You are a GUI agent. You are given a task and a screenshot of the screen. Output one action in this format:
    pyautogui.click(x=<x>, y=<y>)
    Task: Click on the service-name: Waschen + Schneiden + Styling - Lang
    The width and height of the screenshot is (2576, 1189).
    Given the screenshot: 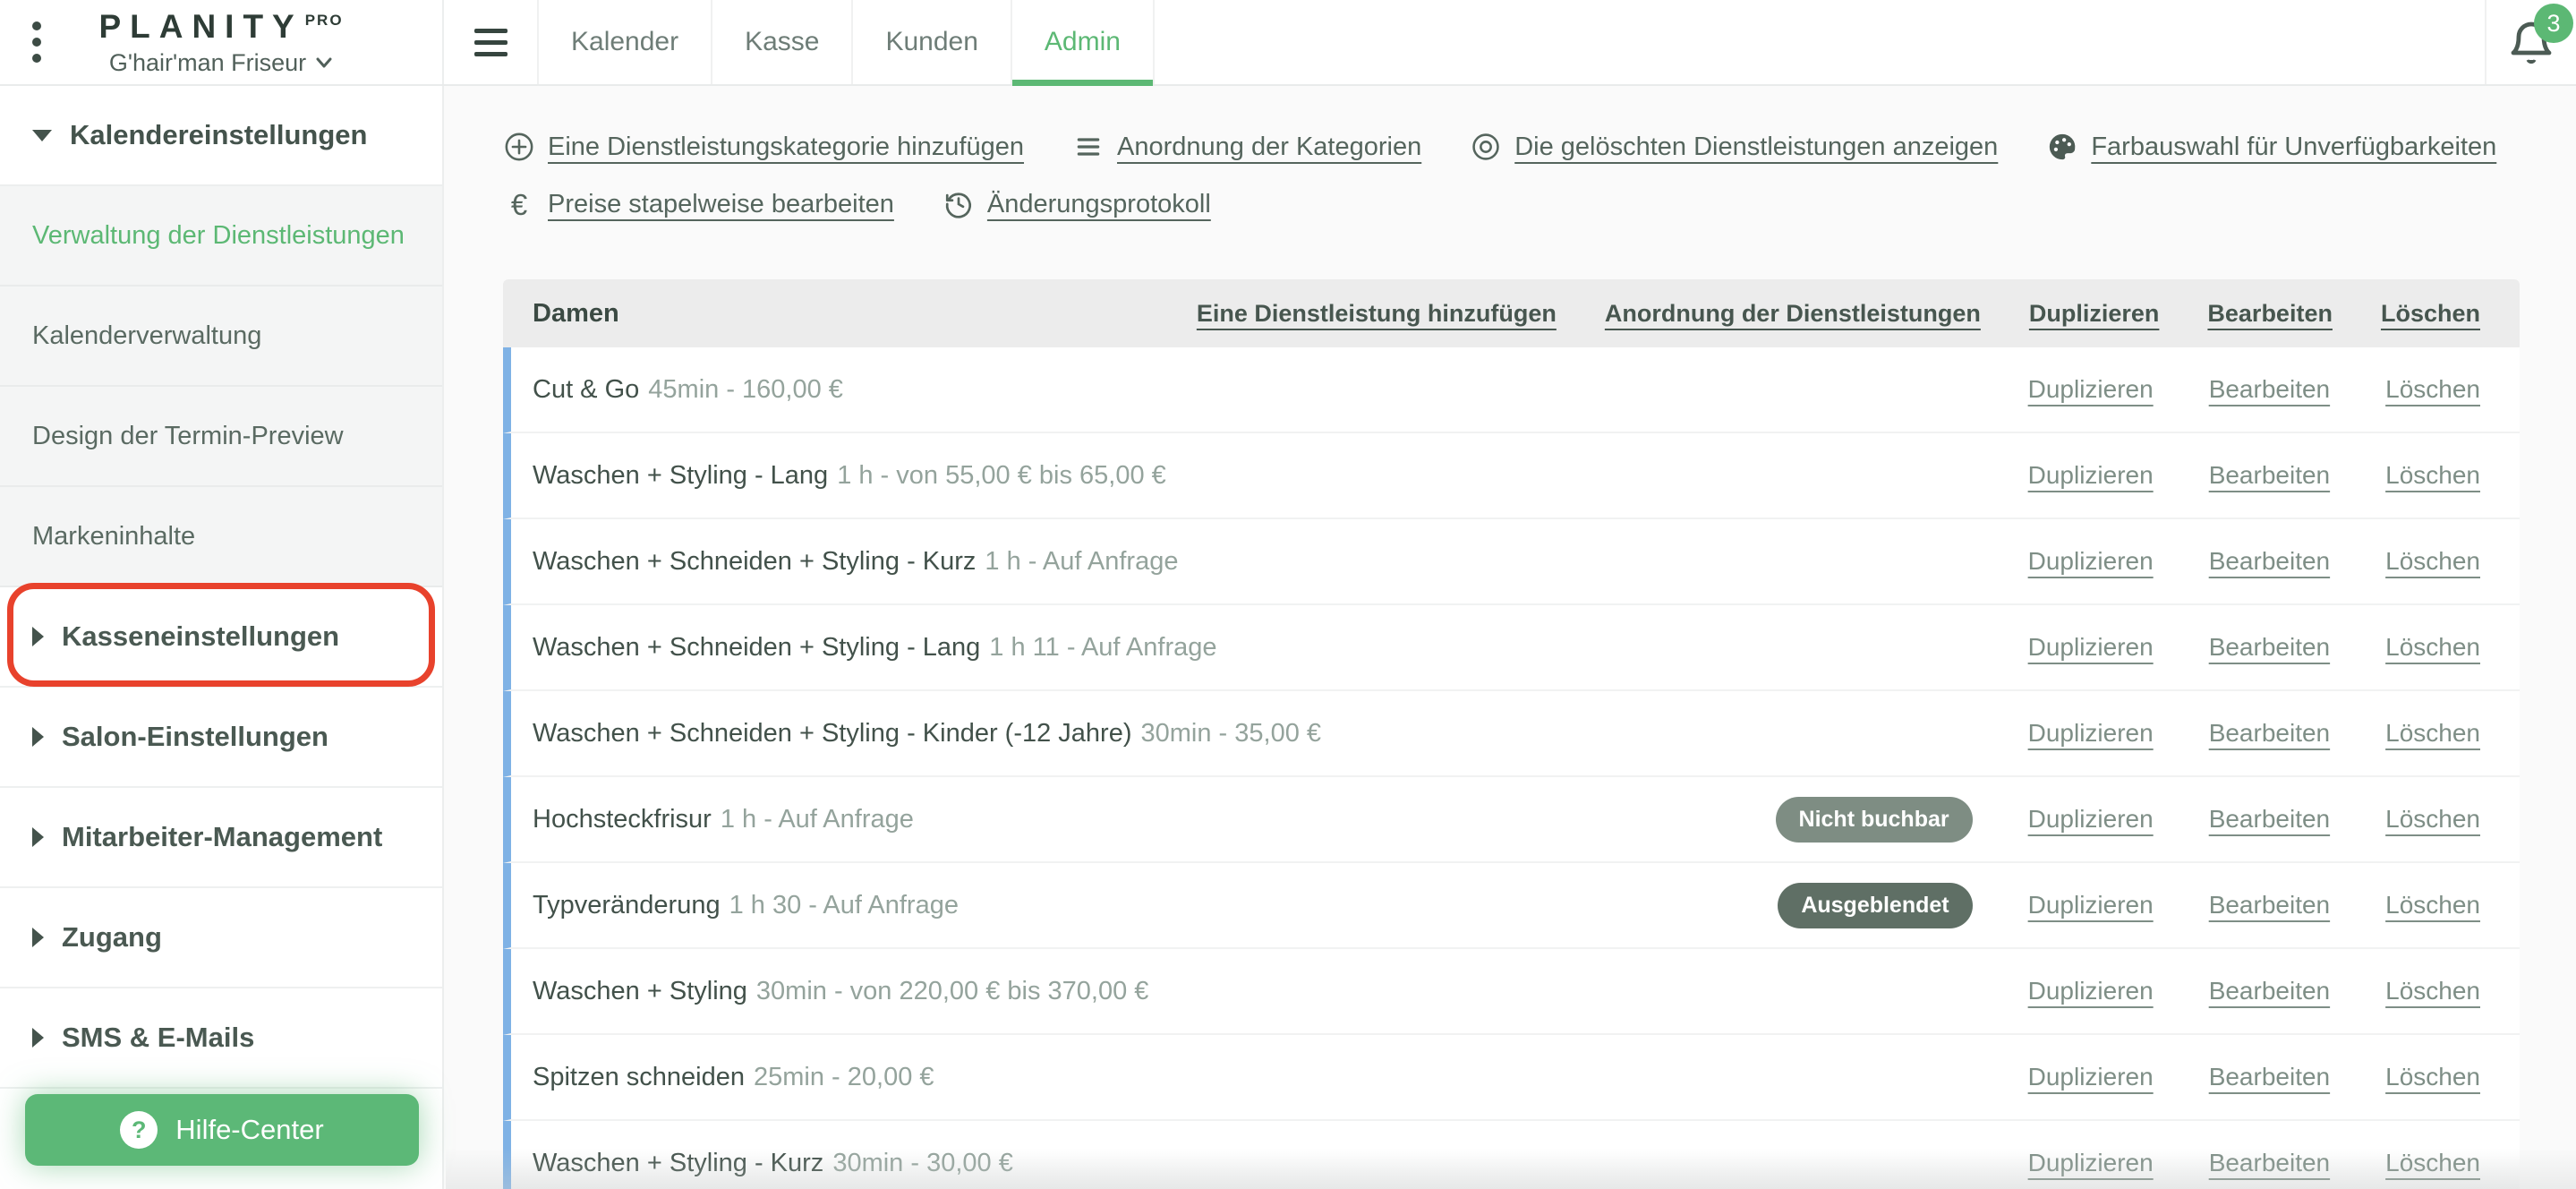 What is the action you would take?
    pyautogui.click(x=757, y=647)
    